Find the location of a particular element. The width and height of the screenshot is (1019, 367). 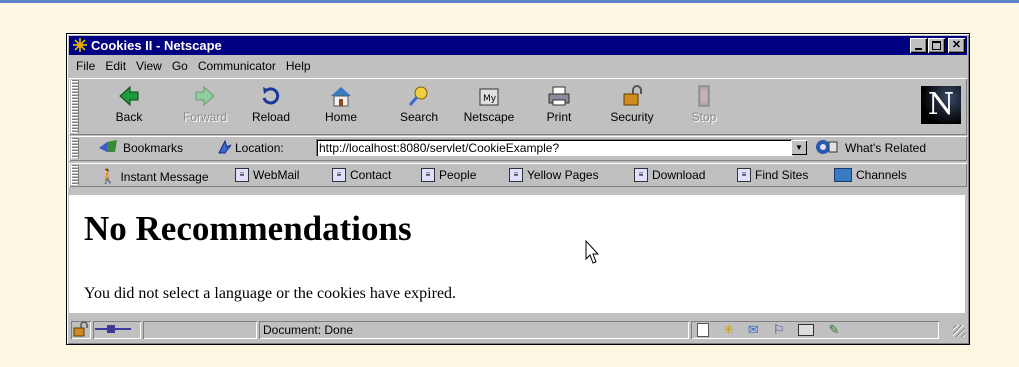

personal-item-webmail: ≡ WebMail is located at coordinates (267, 175).